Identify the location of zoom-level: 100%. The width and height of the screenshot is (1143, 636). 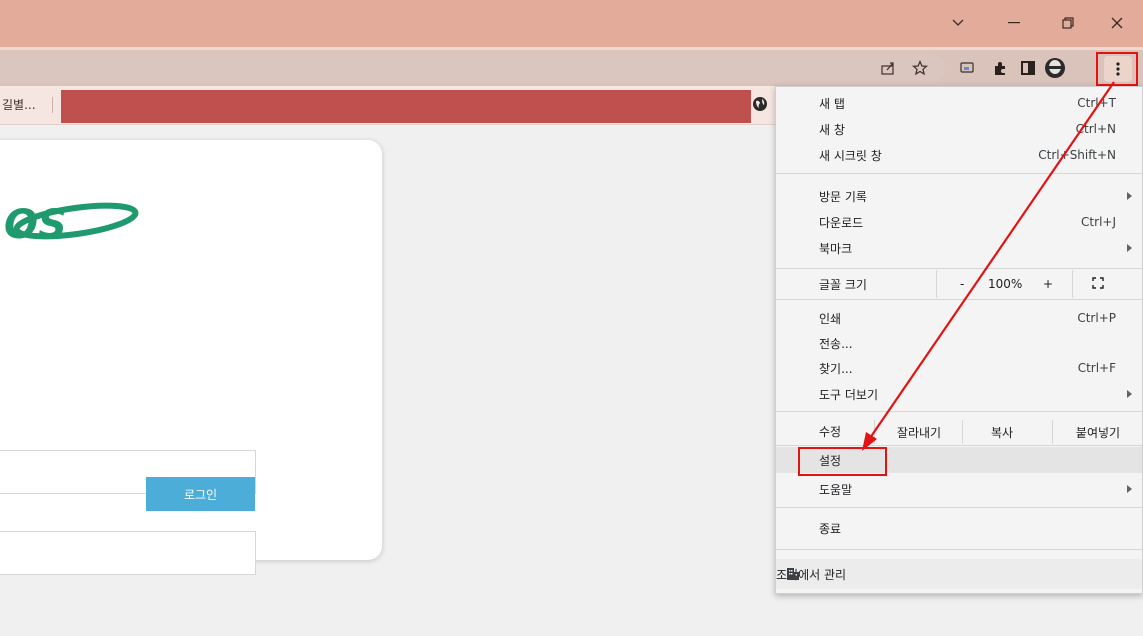
(1005, 284).